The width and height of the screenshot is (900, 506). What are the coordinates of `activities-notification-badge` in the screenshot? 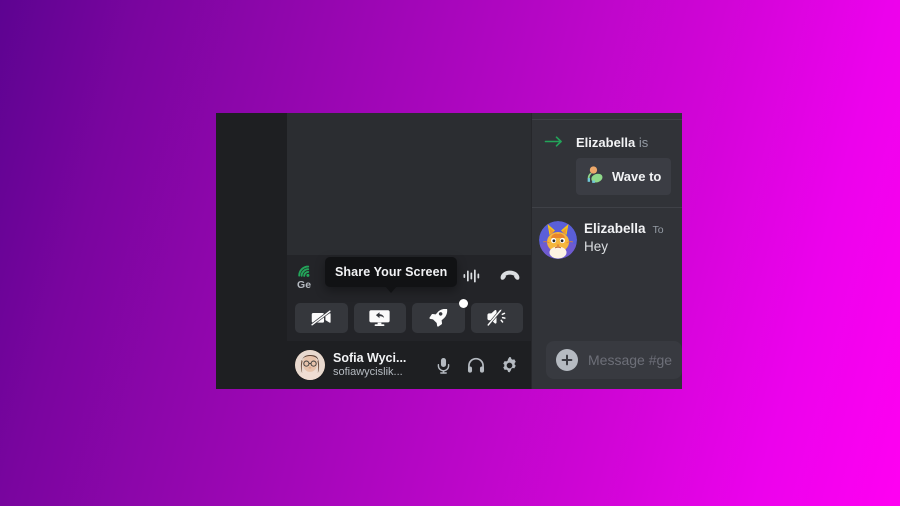 It's located at (463, 303).